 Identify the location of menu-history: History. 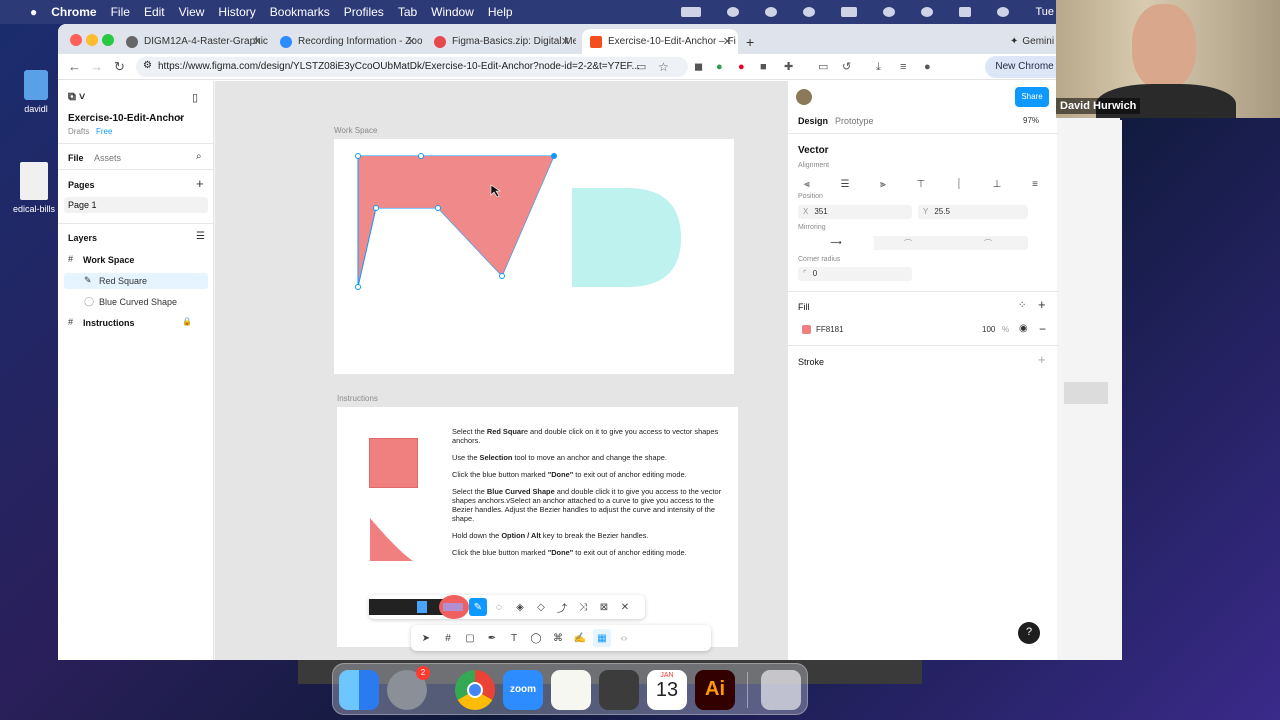
(236, 12).